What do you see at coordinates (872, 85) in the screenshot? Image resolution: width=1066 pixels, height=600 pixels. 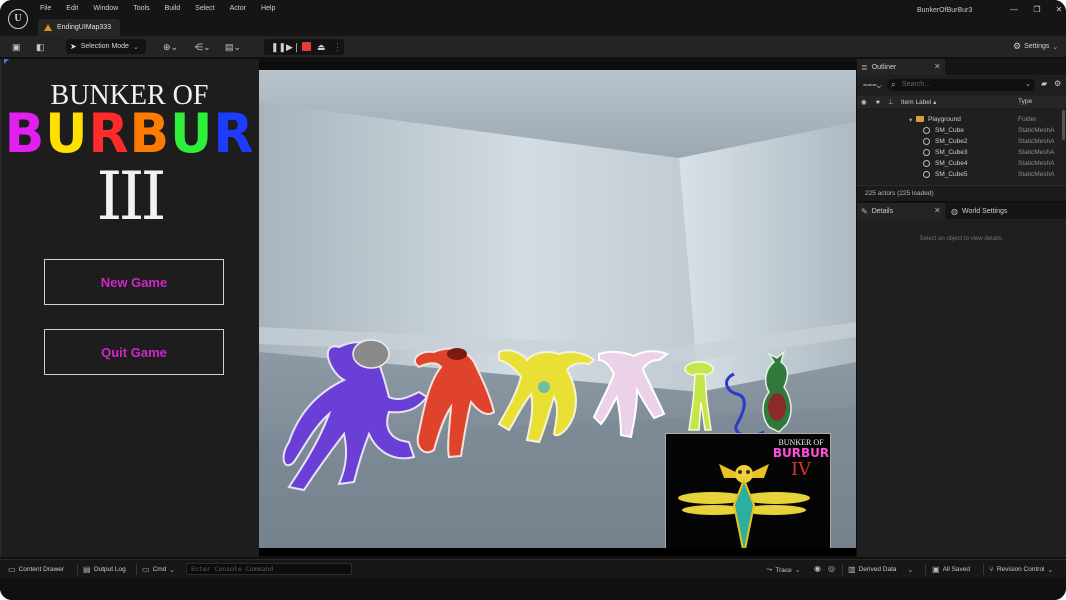 I see `filter-icon: ⩶⌄` at bounding box center [872, 85].